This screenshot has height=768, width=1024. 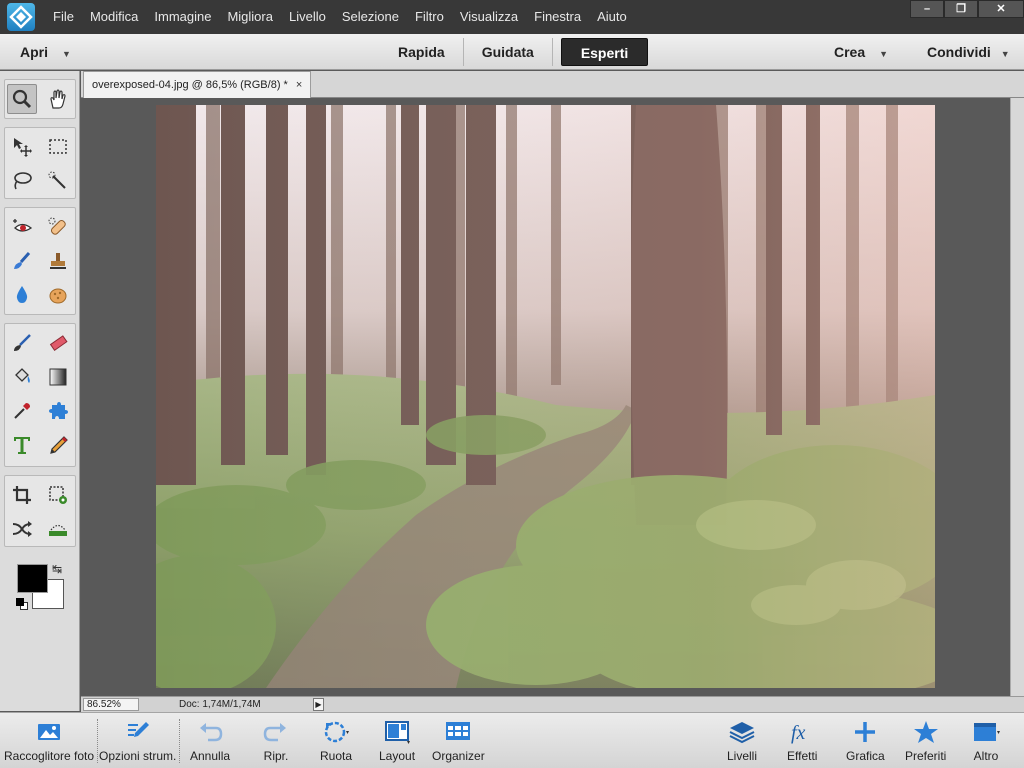 What do you see at coordinates (612, 17) in the screenshot?
I see `menu-aiuto: Aiuto` at bounding box center [612, 17].